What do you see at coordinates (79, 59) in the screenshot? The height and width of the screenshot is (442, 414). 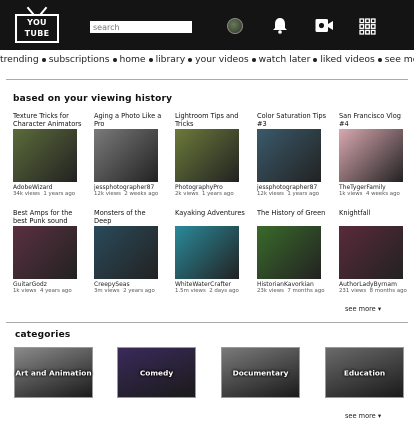 I see `nav-subscriptions: subscriptions` at bounding box center [79, 59].